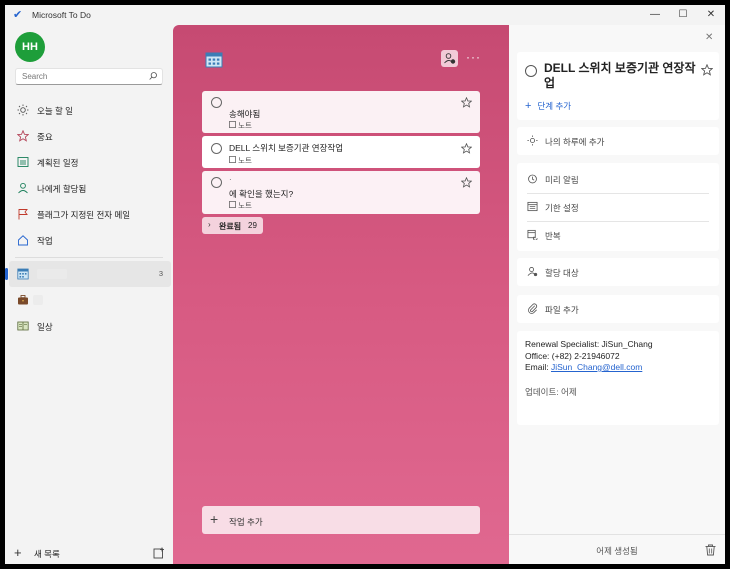 Image resolution: width=730 pixels, height=569 pixels. Describe the element at coordinates (18, 15) in the screenshot. I see `todo-logo-icon: ✔` at that location.